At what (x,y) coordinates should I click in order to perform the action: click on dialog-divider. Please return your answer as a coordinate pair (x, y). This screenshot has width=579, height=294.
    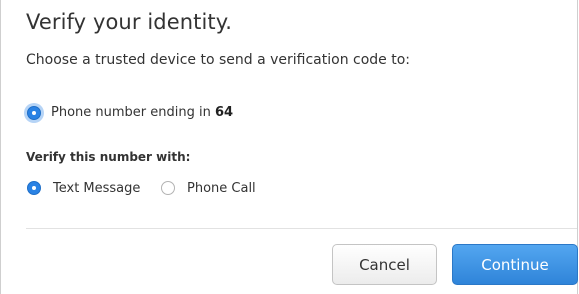
    Looking at the image, I should click on (301, 228).